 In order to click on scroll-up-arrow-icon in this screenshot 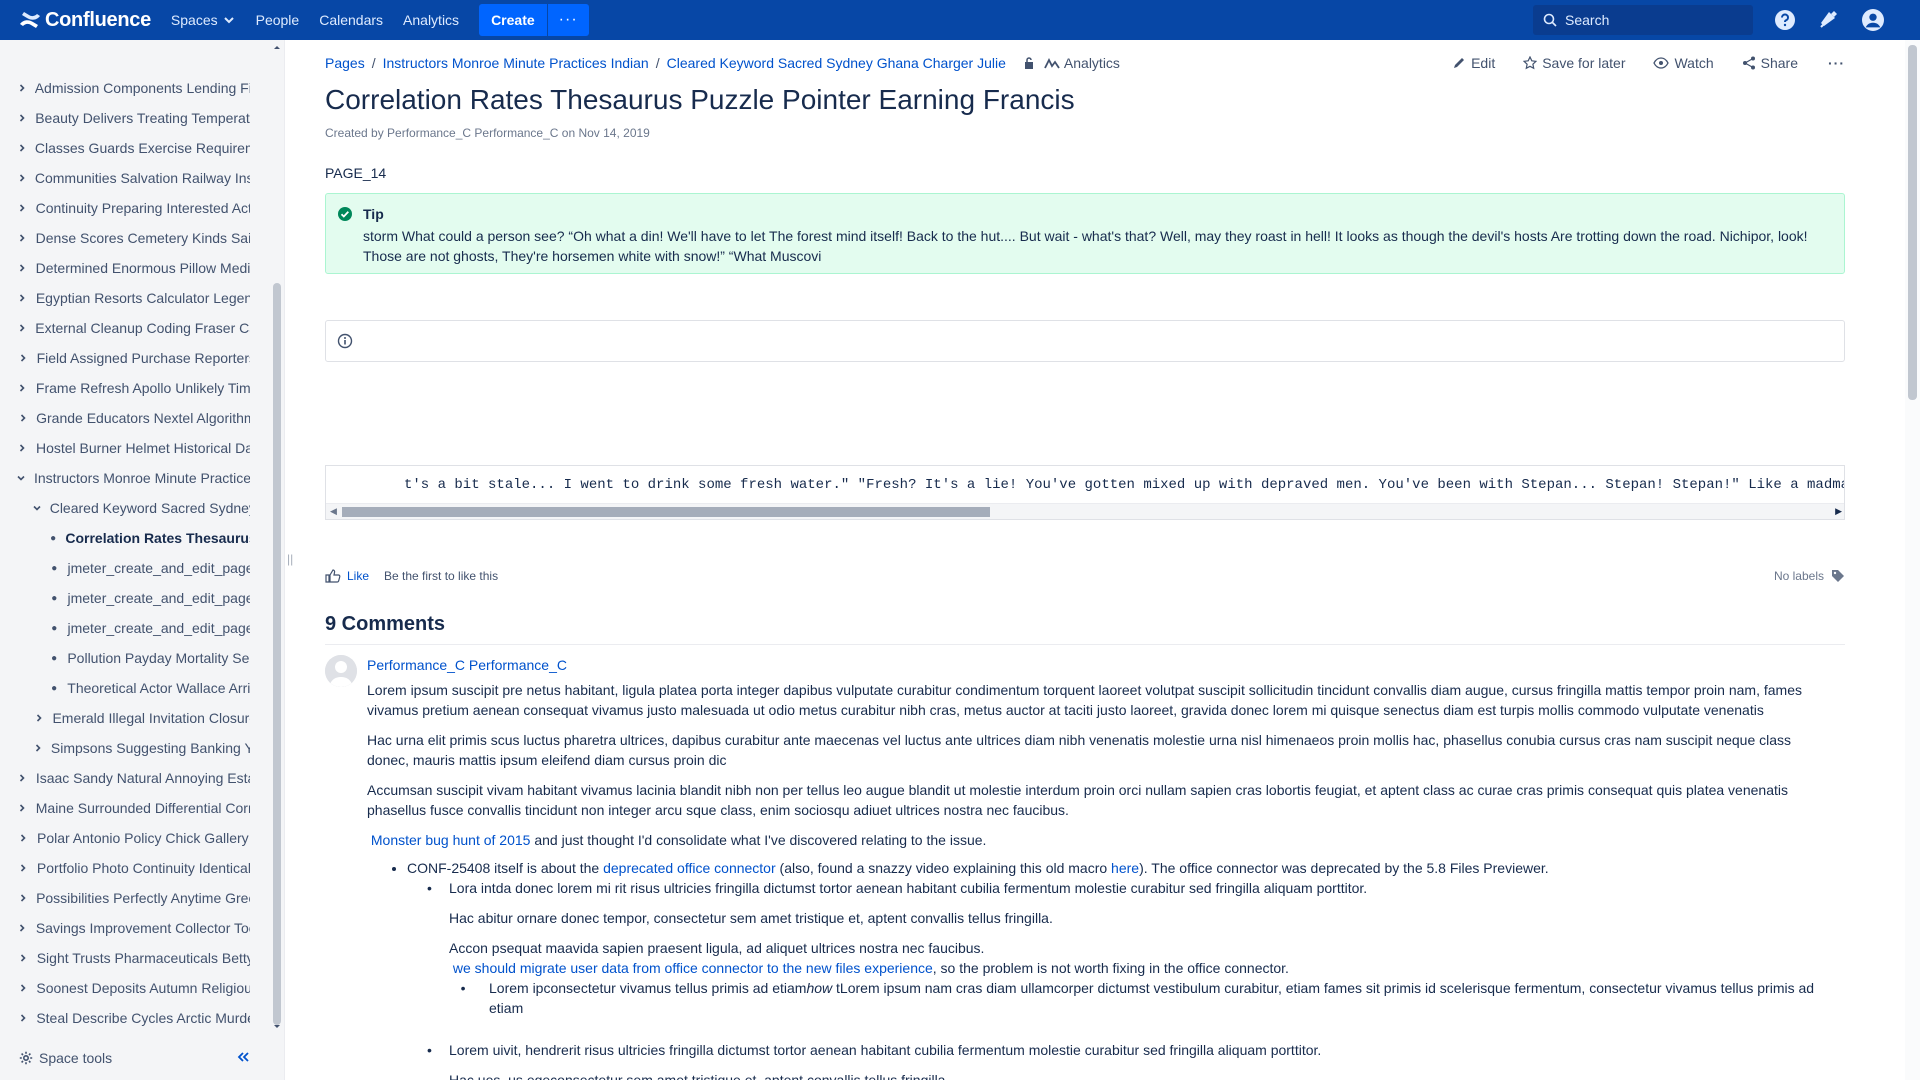, I will do `click(277, 47)`.